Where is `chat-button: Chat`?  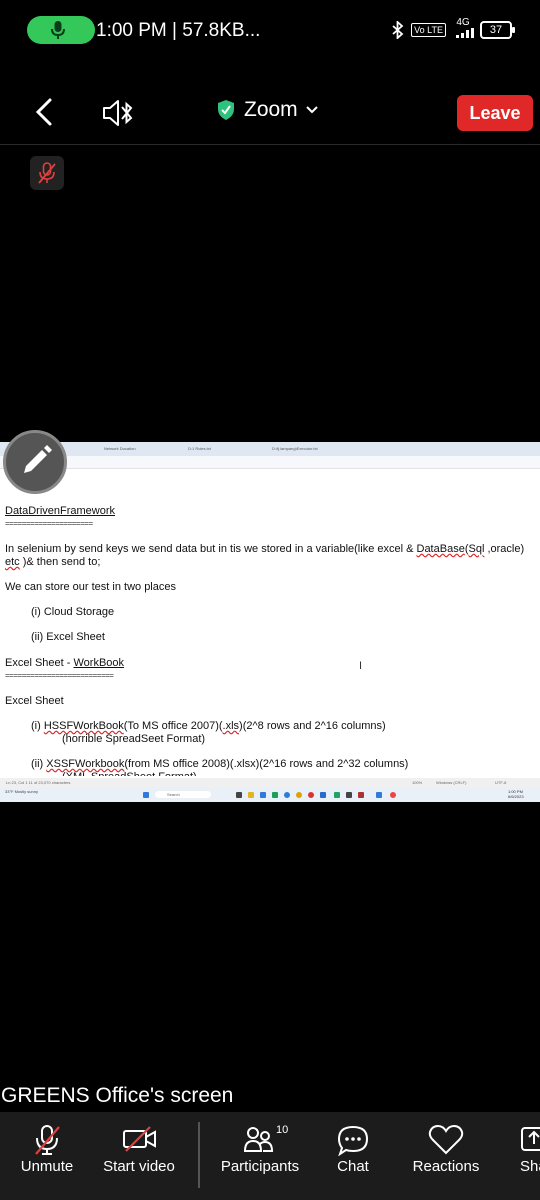
chat-button: Chat is located at coordinates (353, 1156).